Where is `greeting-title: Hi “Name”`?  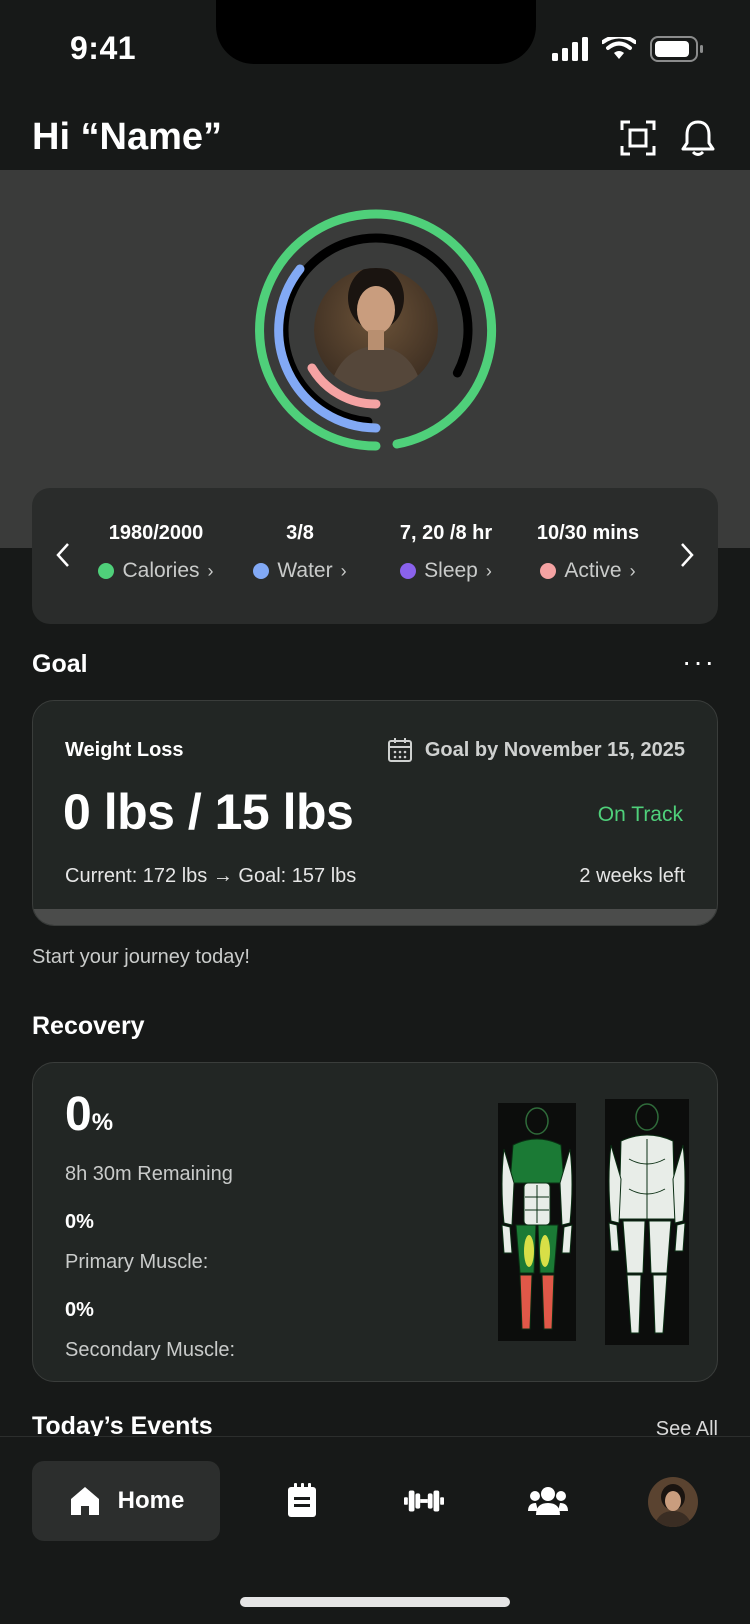
greeting-title: Hi “Name” is located at coordinates (127, 137).